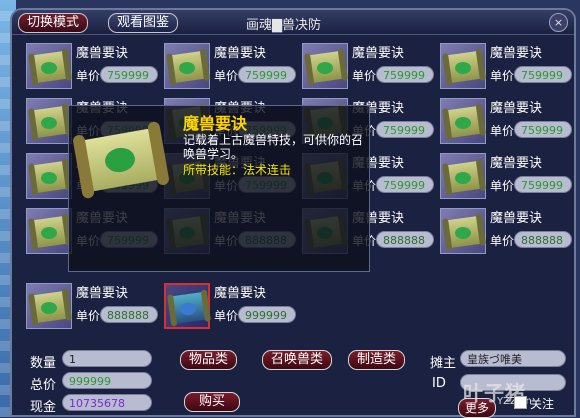  I want to click on tooltip-description: 记载着上古魔兽特技，可供你的召唤兽学习。, so click(273, 147).